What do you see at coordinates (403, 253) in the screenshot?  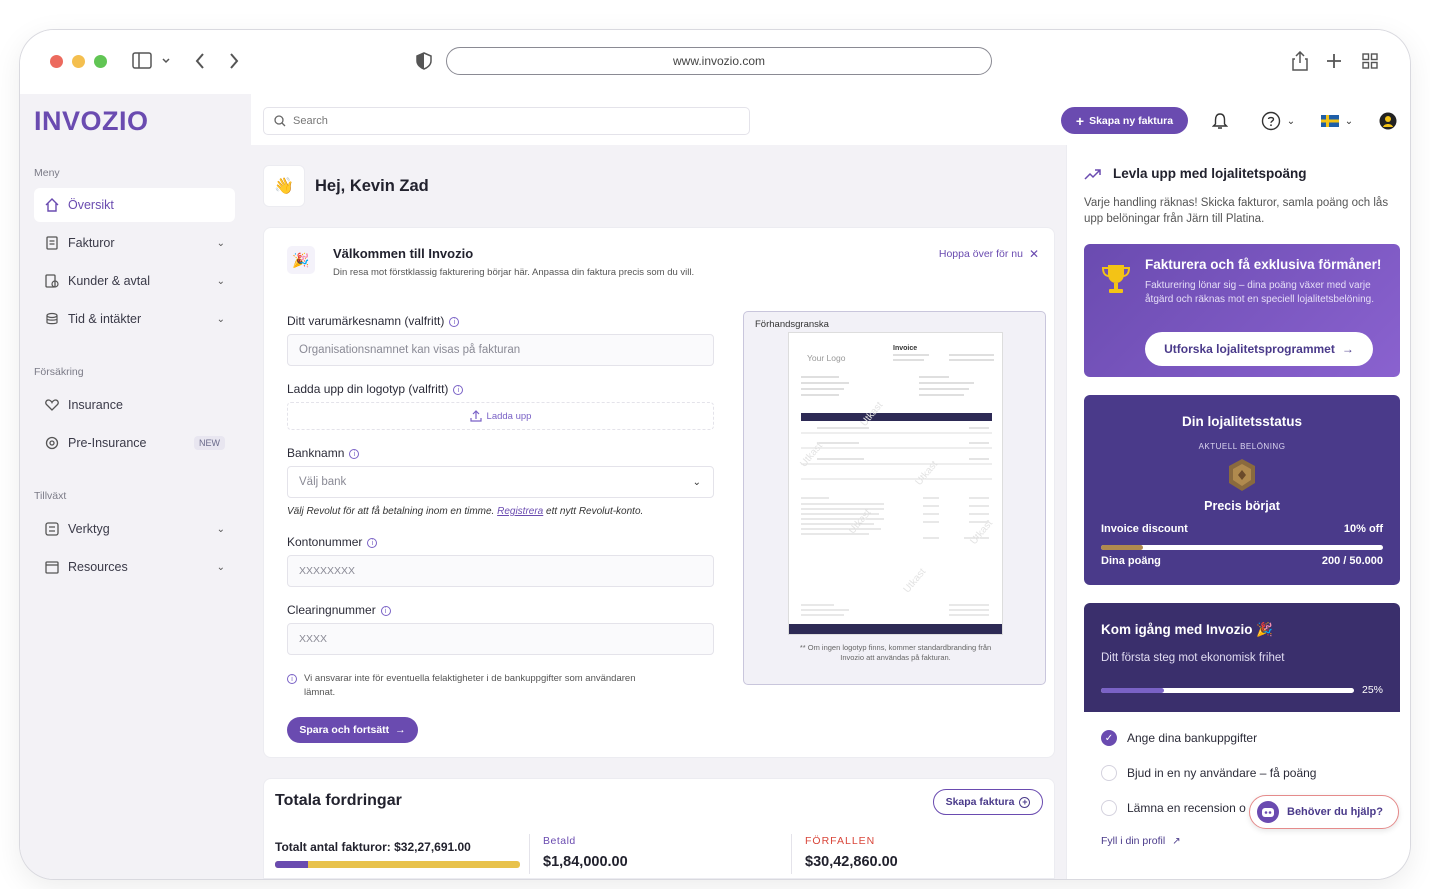 I see `welcome-title: Välkommen till Invozio` at bounding box center [403, 253].